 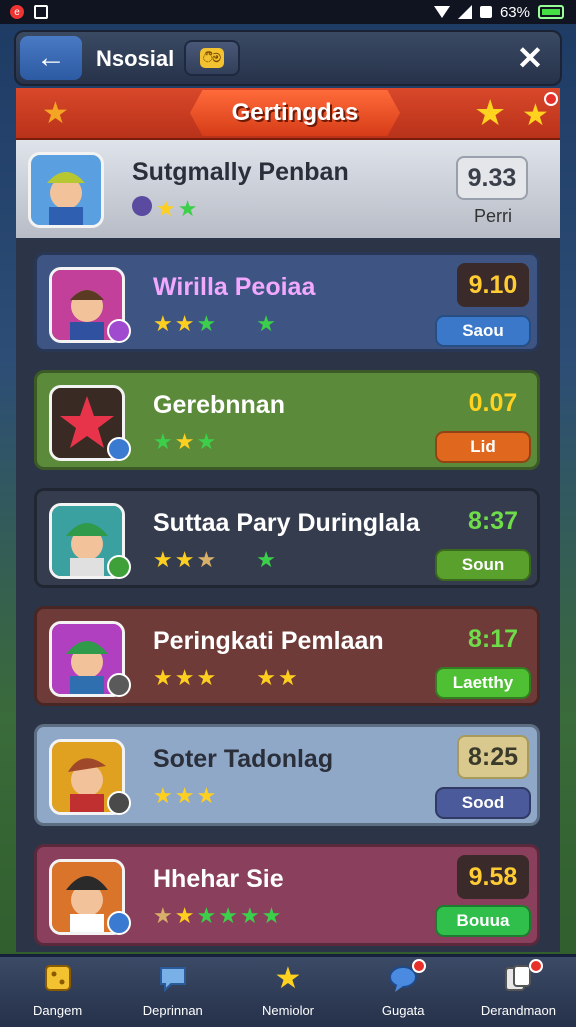 I want to click on player-name: Wirilla Peoiaa, so click(x=234, y=287).